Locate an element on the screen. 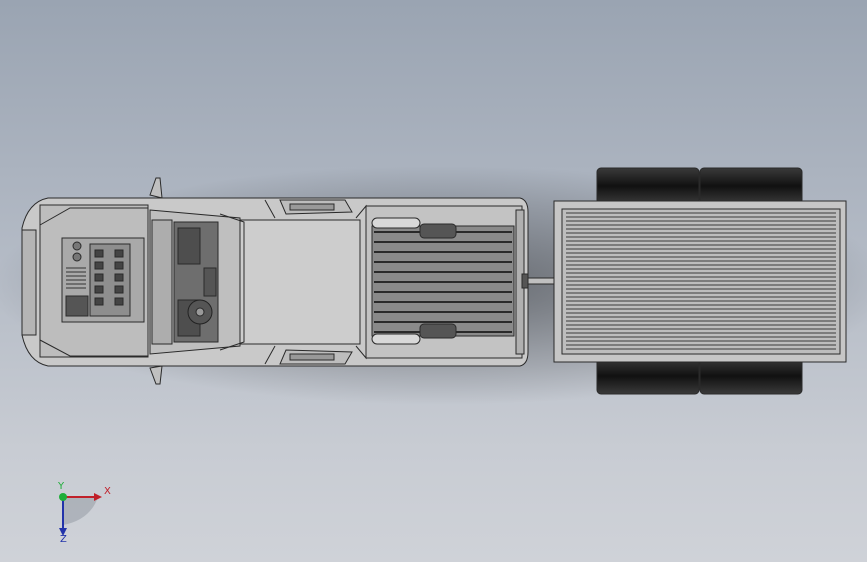  hitch-ball is located at coordinates (525, 281).